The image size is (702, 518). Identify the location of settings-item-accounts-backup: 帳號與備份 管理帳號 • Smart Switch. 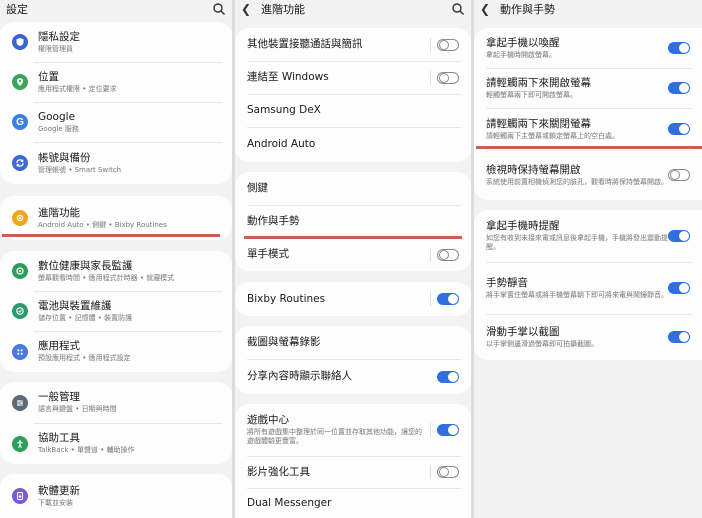
(116, 163).